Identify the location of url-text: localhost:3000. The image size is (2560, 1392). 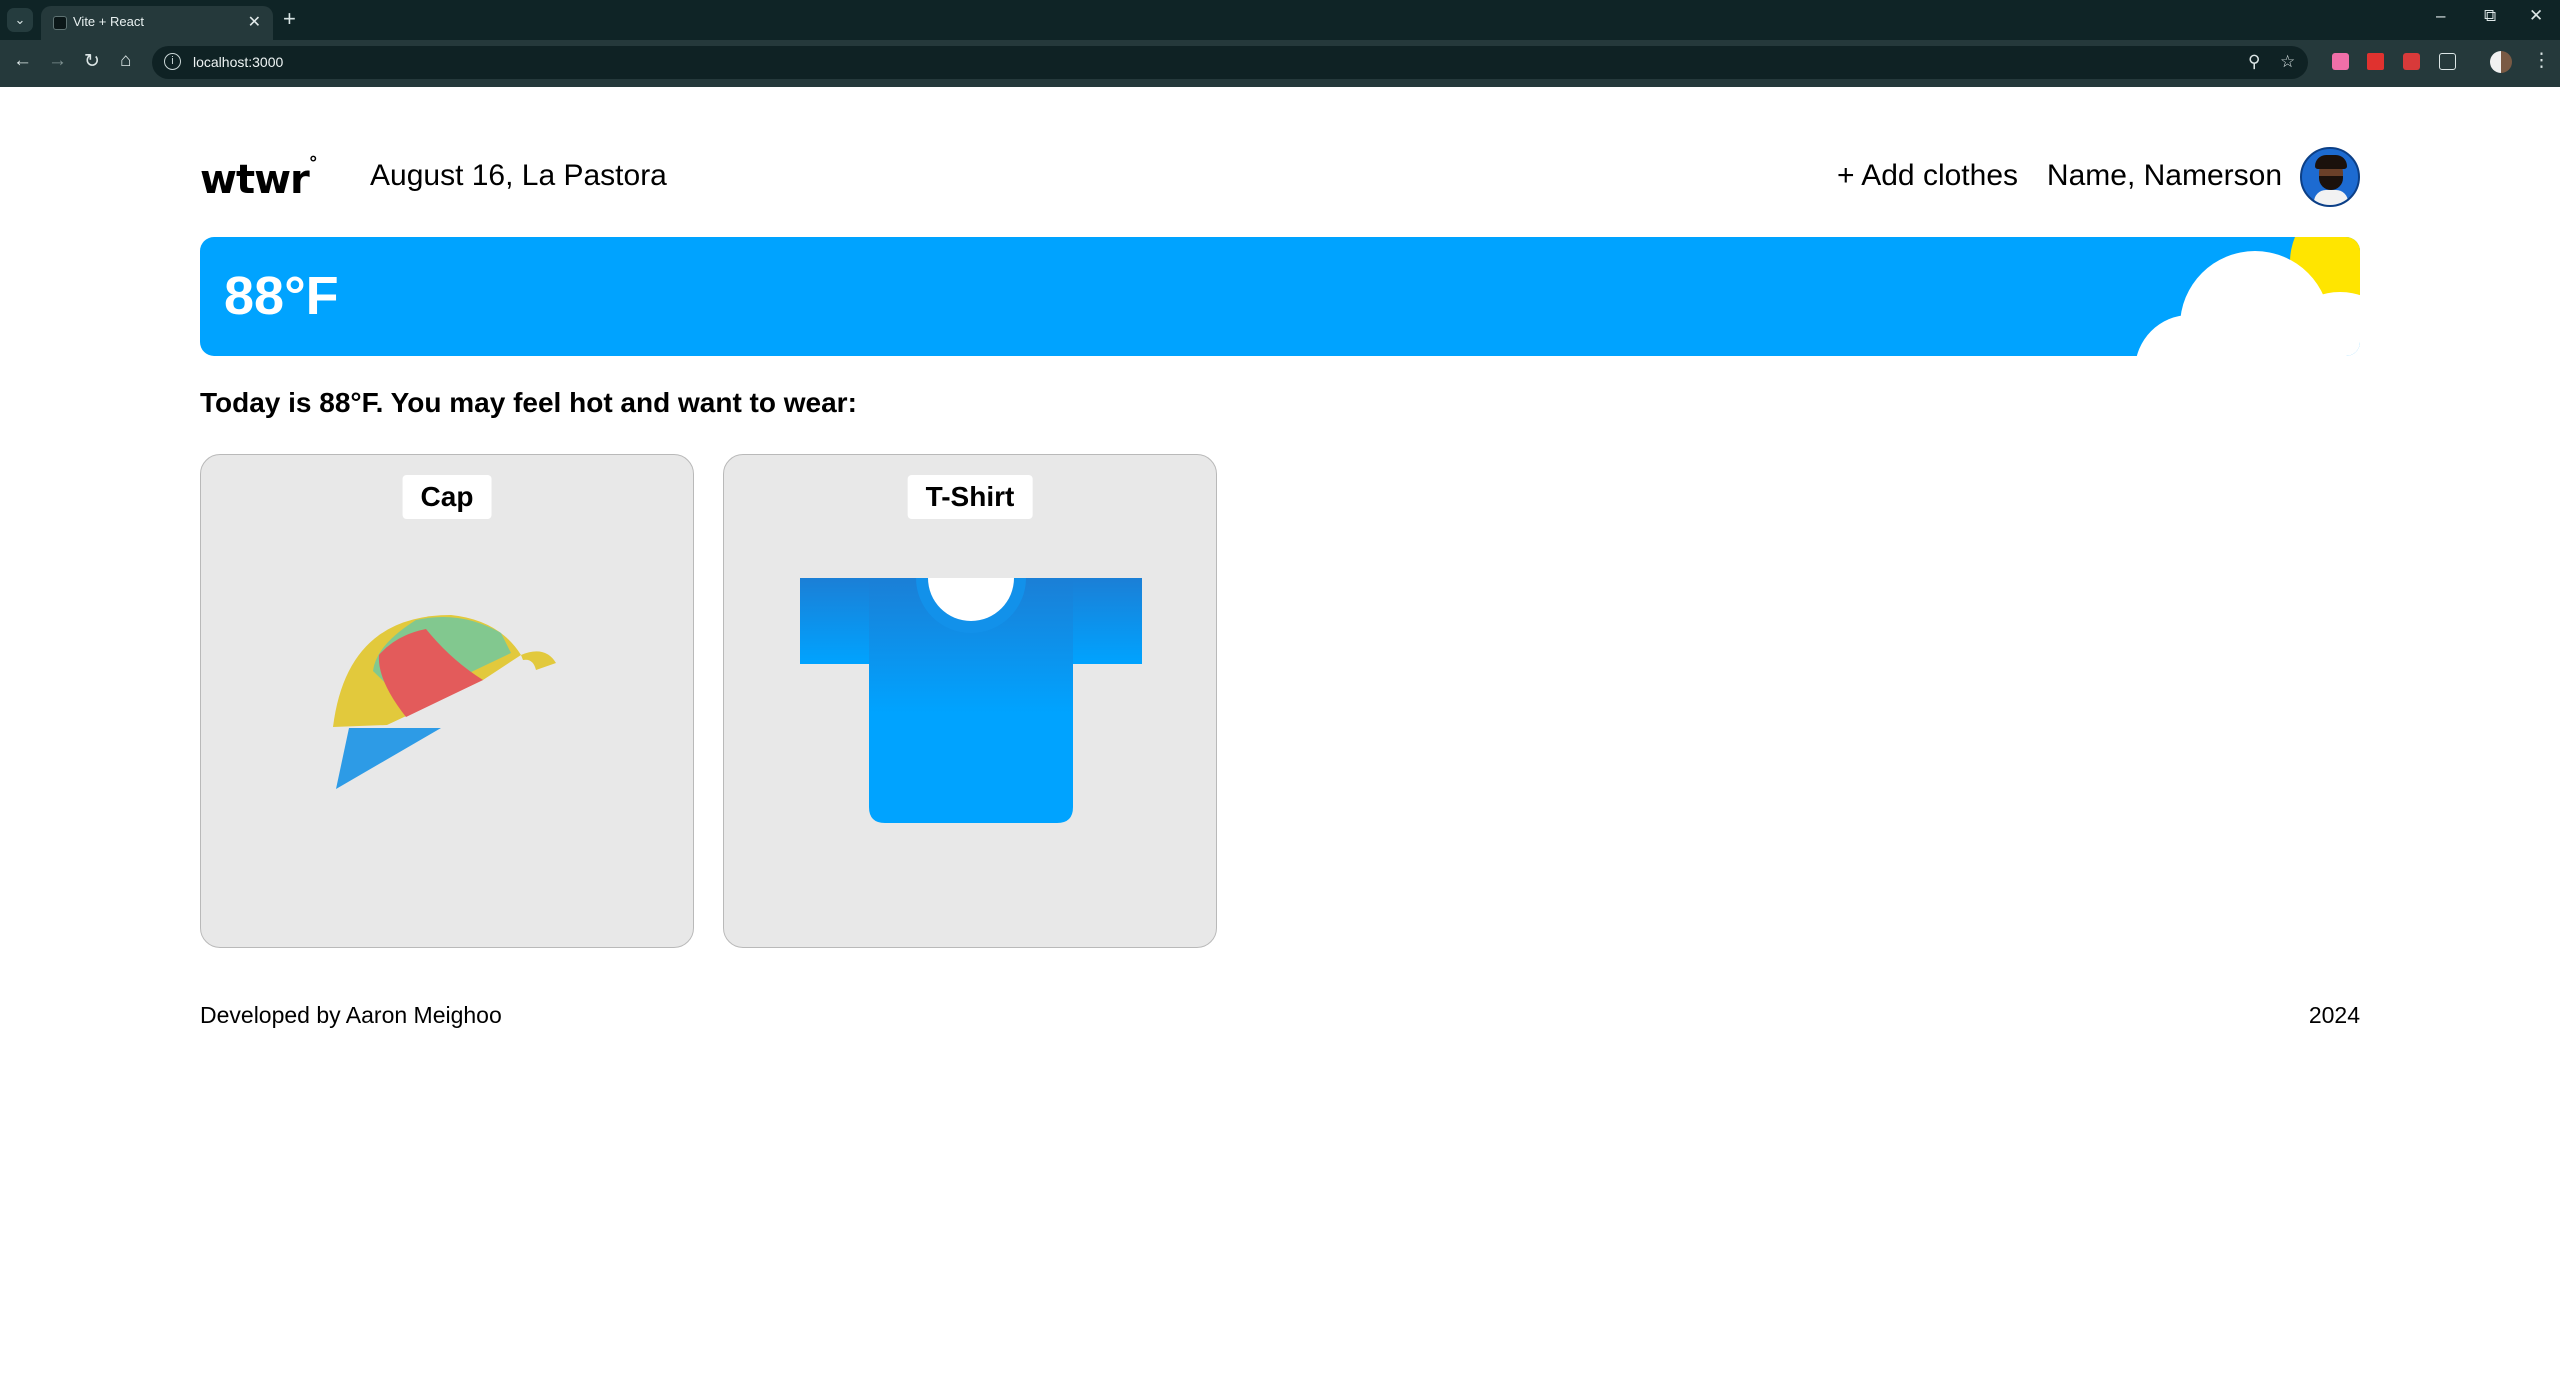
(238, 62).